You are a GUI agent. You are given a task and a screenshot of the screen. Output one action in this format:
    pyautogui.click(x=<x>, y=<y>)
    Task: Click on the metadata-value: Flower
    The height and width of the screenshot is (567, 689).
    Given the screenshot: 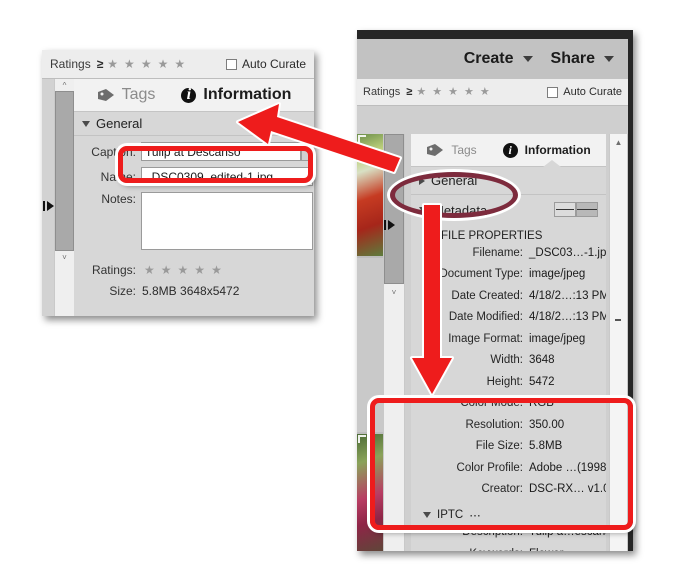 What is the action you would take?
    pyautogui.click(x=546, y=550)
    